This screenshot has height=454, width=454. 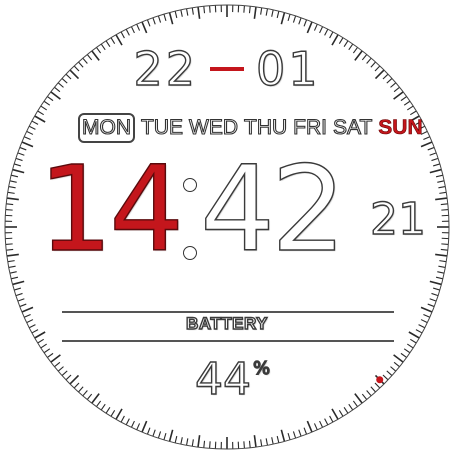 I want to click on date-day: 22, so click(x=165, y=68).